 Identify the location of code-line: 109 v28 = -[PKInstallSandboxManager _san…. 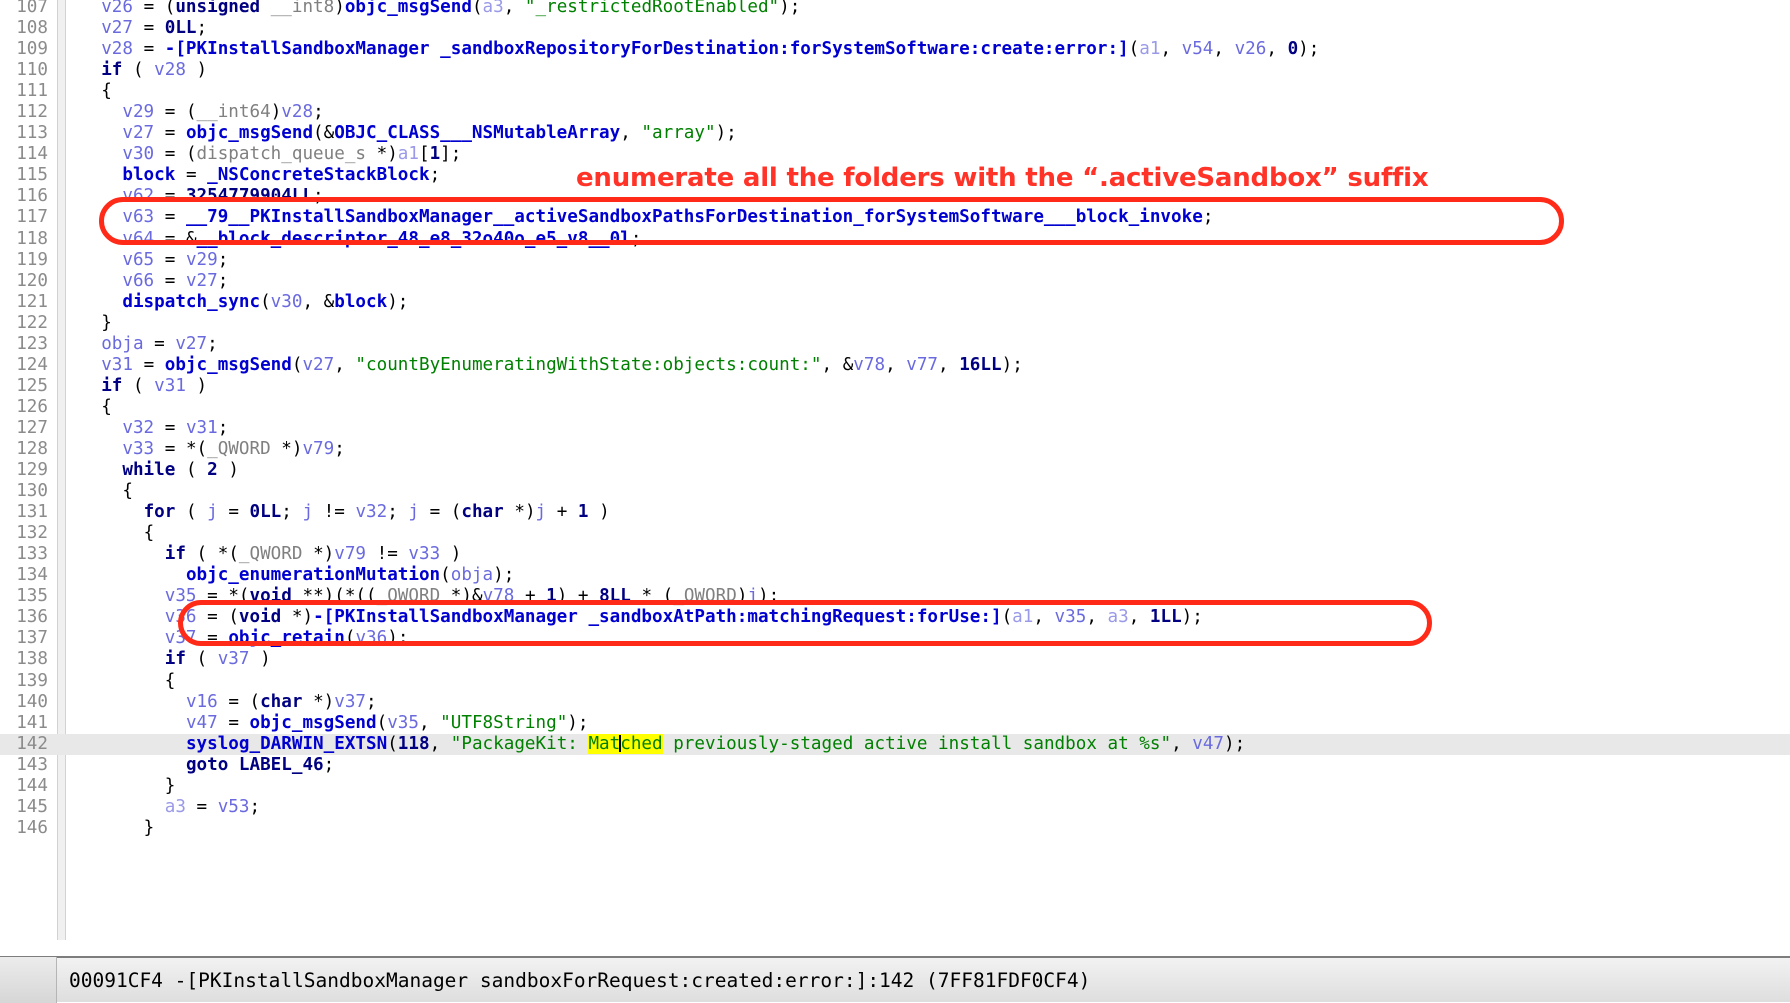
(895, 49).